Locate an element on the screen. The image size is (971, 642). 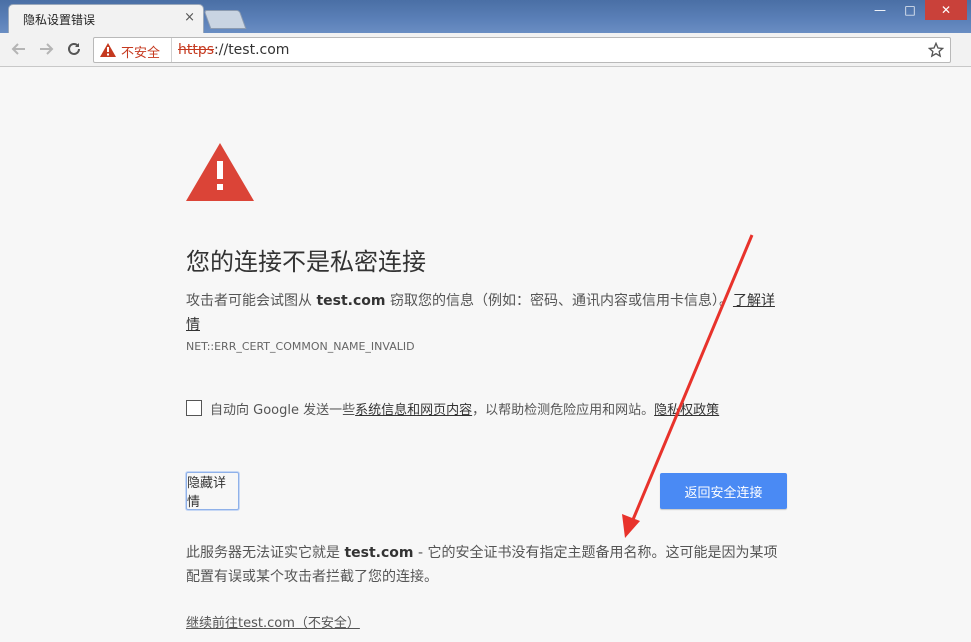
window-controls: — □ ✕ is located at coordinates (916, 10).